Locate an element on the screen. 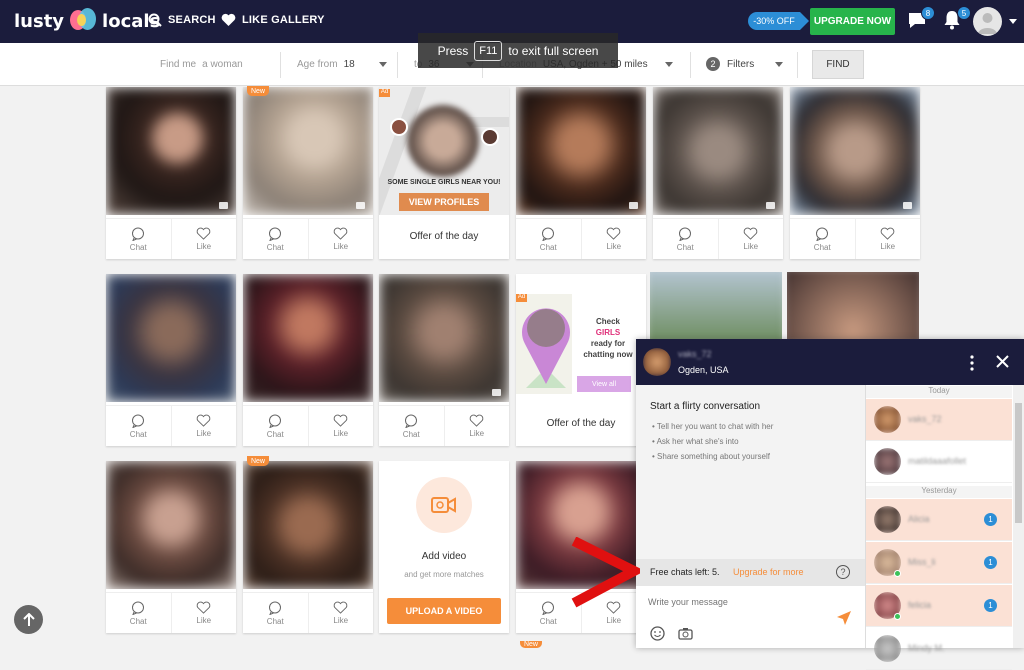  offer-line-girls: GIRLS is located at coordinates (608, 332).